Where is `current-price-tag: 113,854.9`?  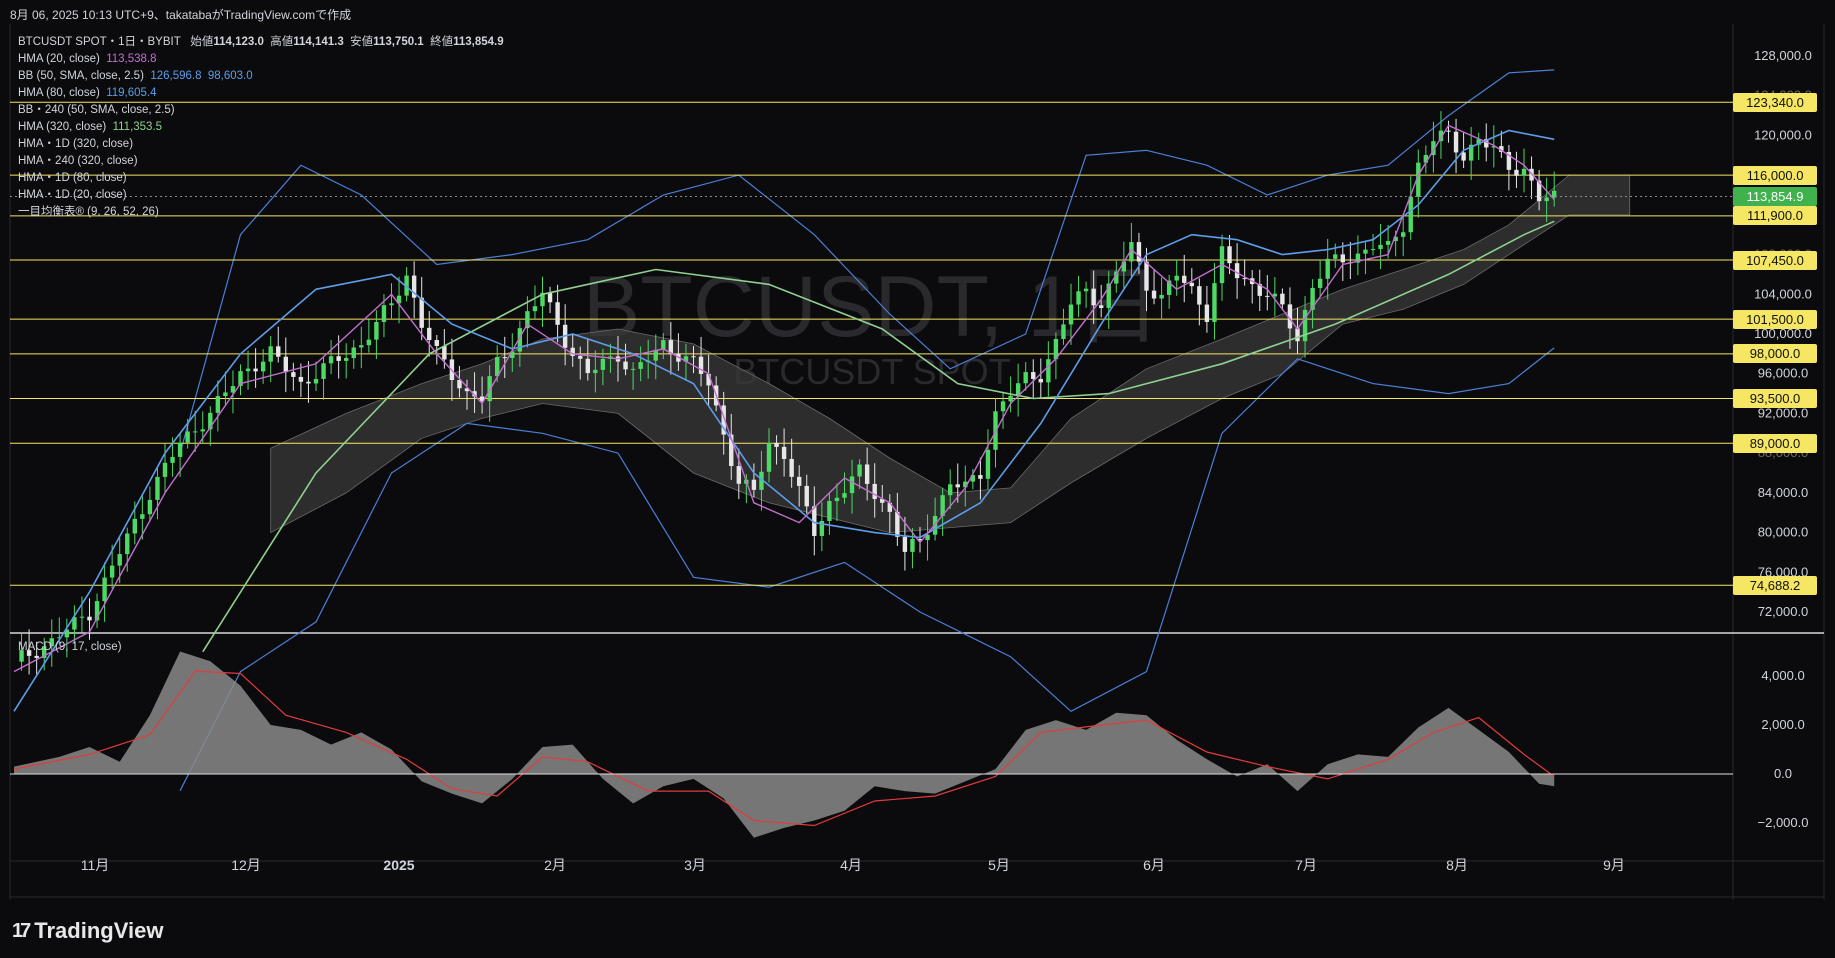 current-price-tag: 113,854.9 is located at coordinates (1775, 196).